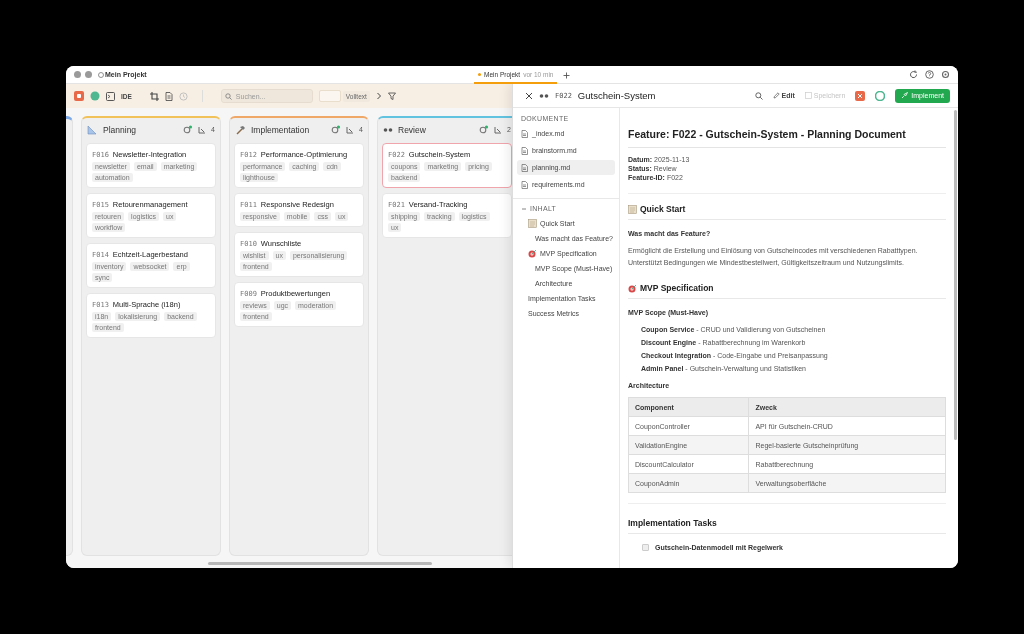  I want to click on checkbox, so click(645, 547).